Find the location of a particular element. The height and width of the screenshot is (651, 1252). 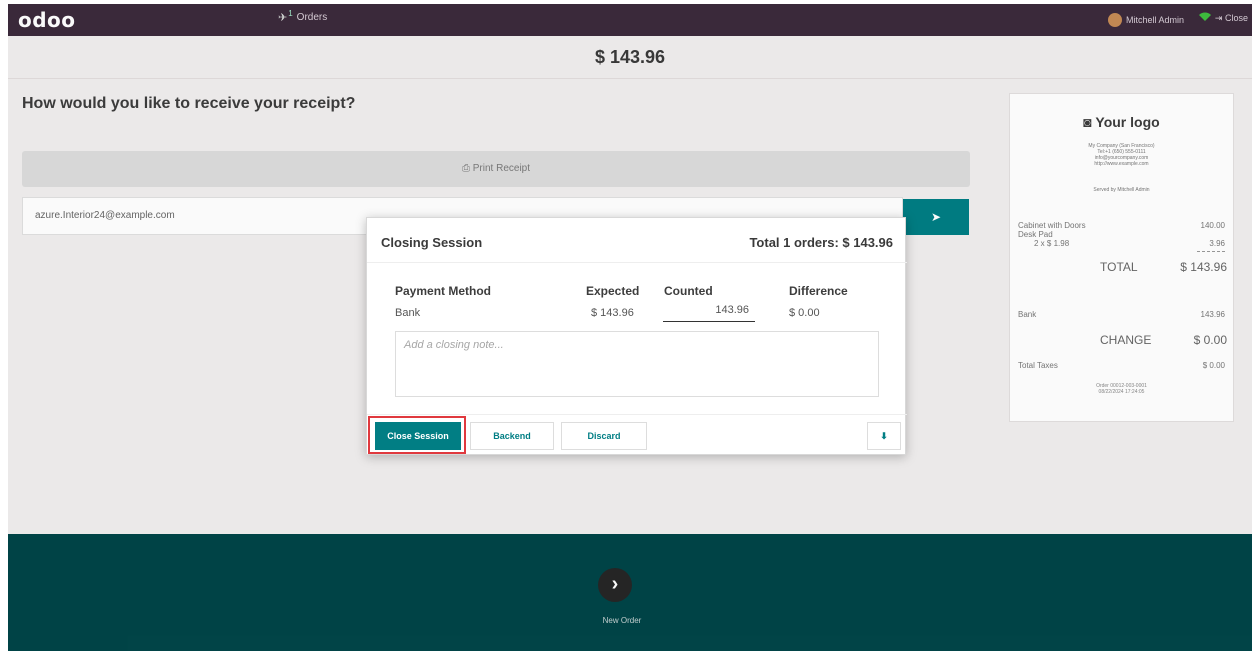

download-button: ⬇ is located at coordinates (884, 436).